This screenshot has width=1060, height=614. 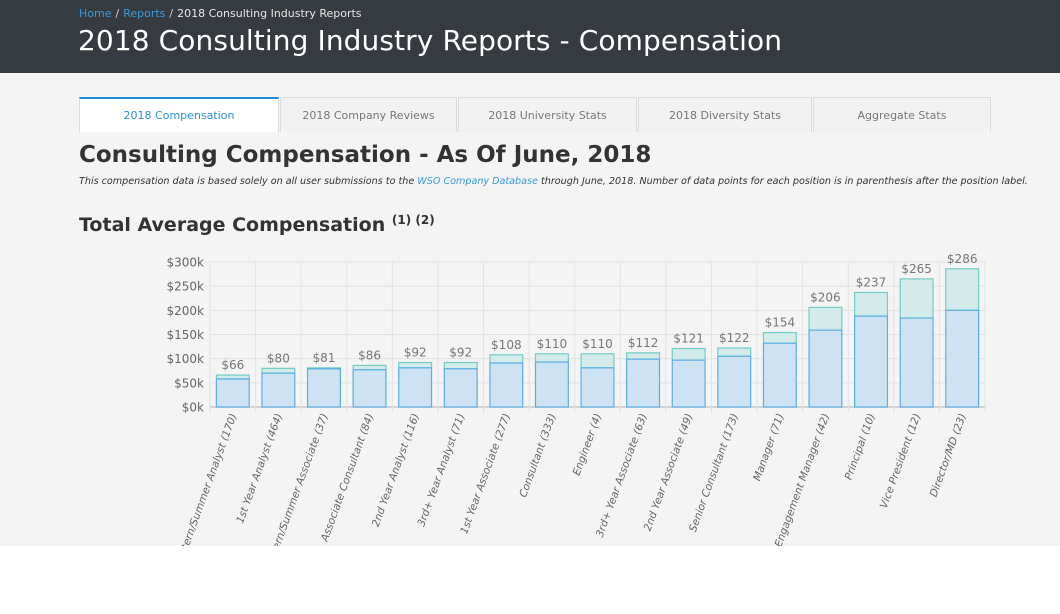 I want to click on y-tick-label: $0k, so click(x=193, y=408).